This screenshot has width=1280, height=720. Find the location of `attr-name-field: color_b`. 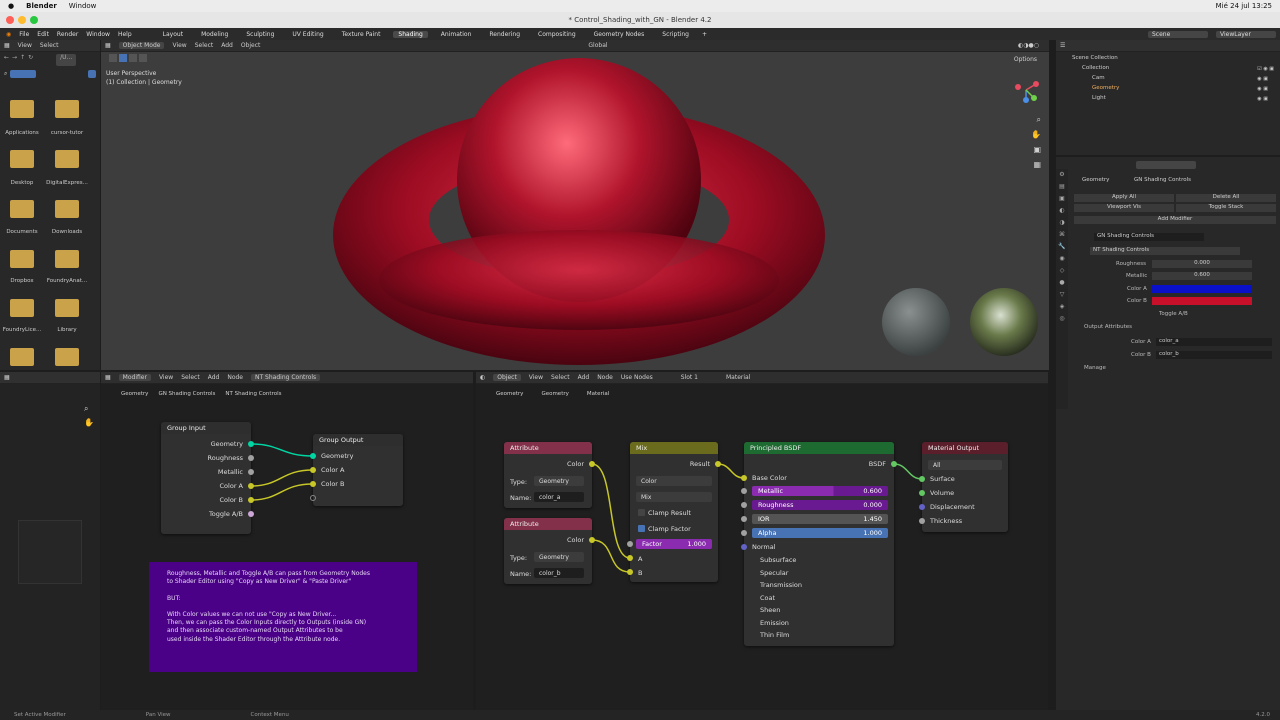

attr-name-field: color_b is located at coordinates (559, 573).